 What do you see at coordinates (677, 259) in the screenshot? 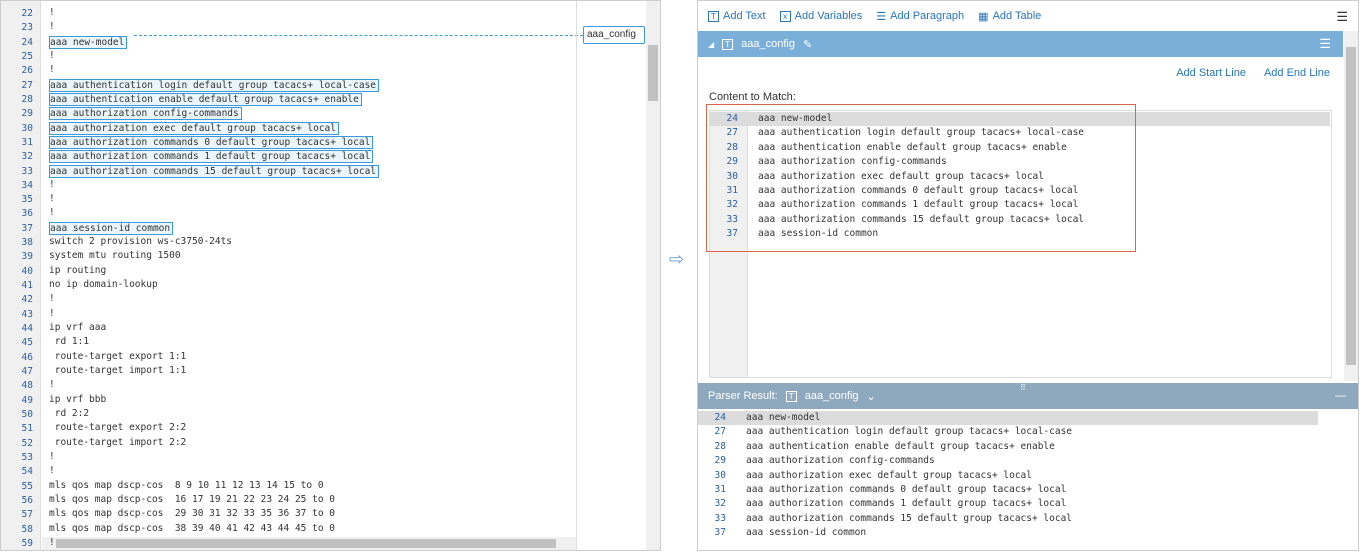
I see `arrow-right-icon: ⇨` at bounding box center [677, 259].